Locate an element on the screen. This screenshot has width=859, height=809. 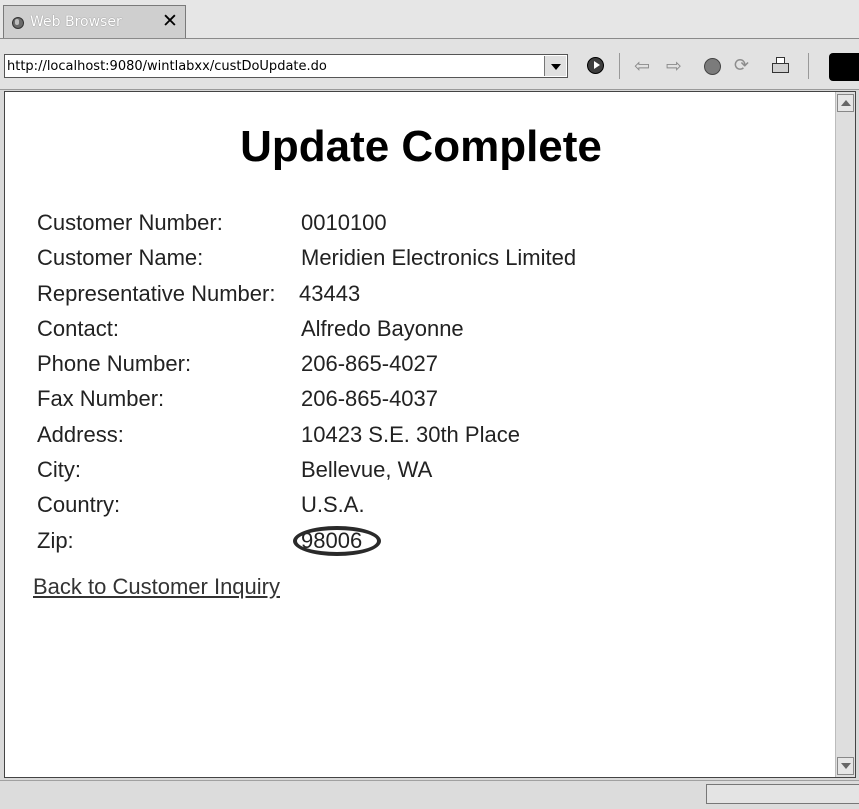
tab-strip: Web Browser ✕ is located at coordinates (429, 19).